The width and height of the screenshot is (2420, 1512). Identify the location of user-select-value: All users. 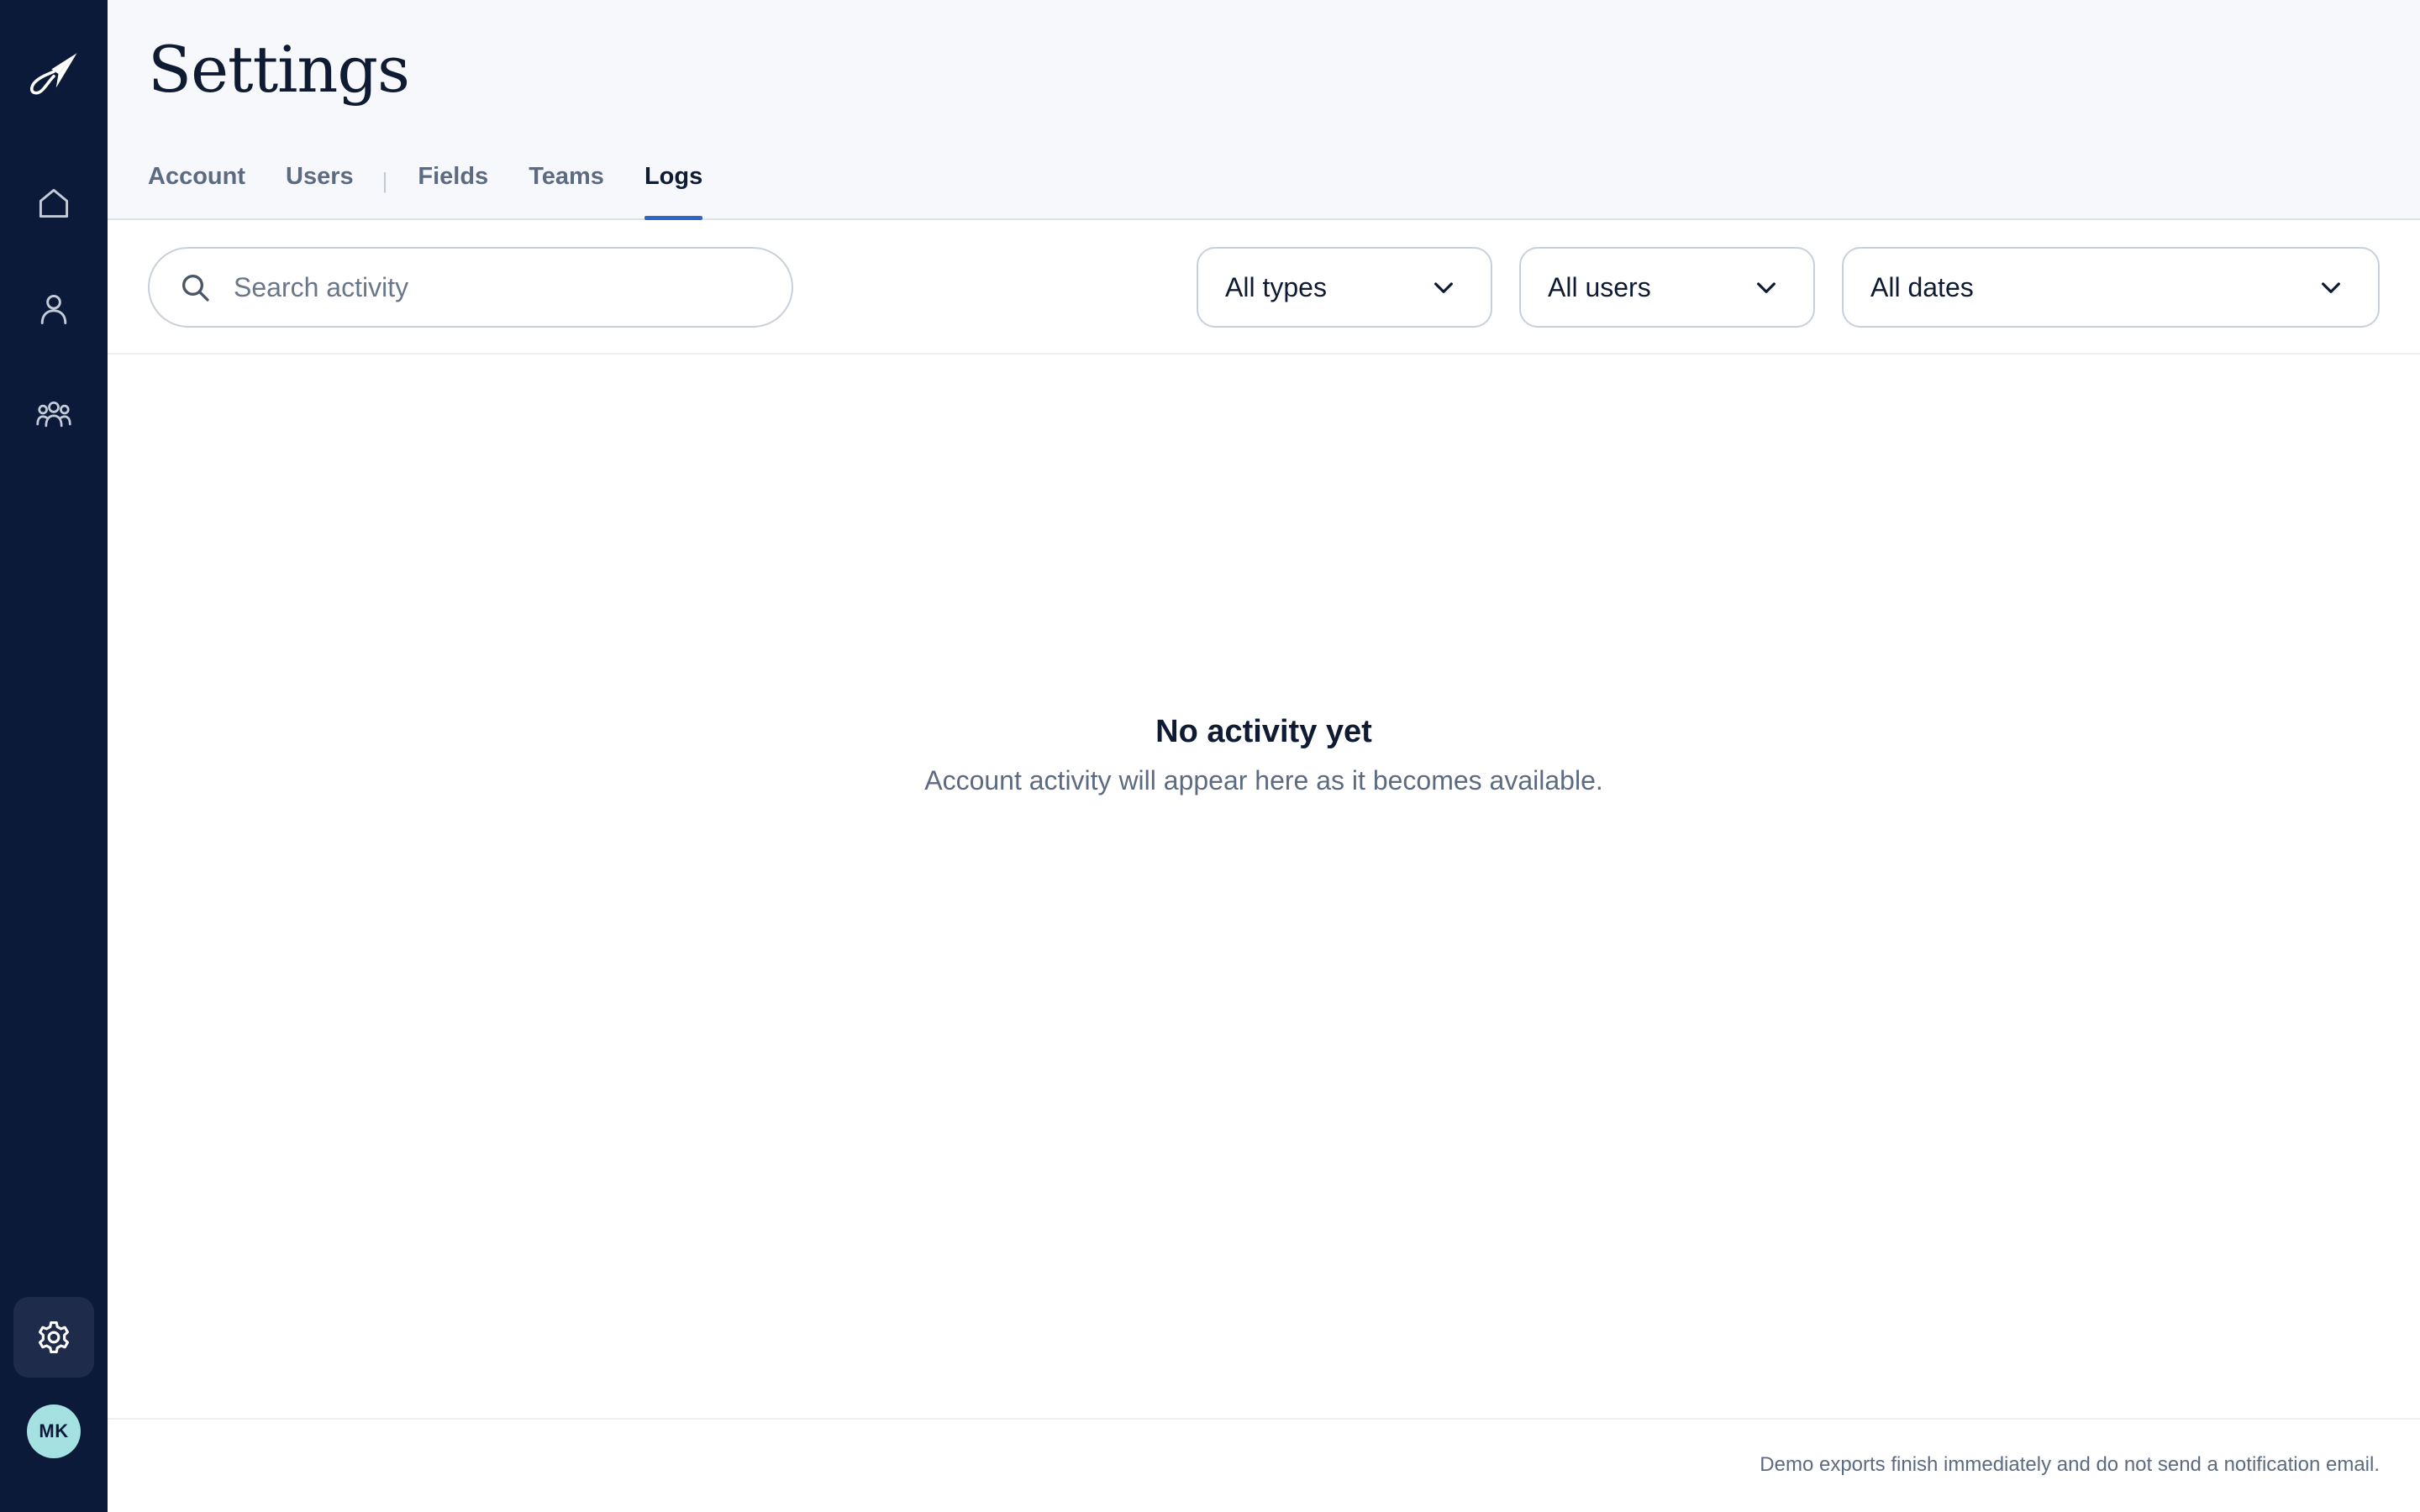
(1599, 286).